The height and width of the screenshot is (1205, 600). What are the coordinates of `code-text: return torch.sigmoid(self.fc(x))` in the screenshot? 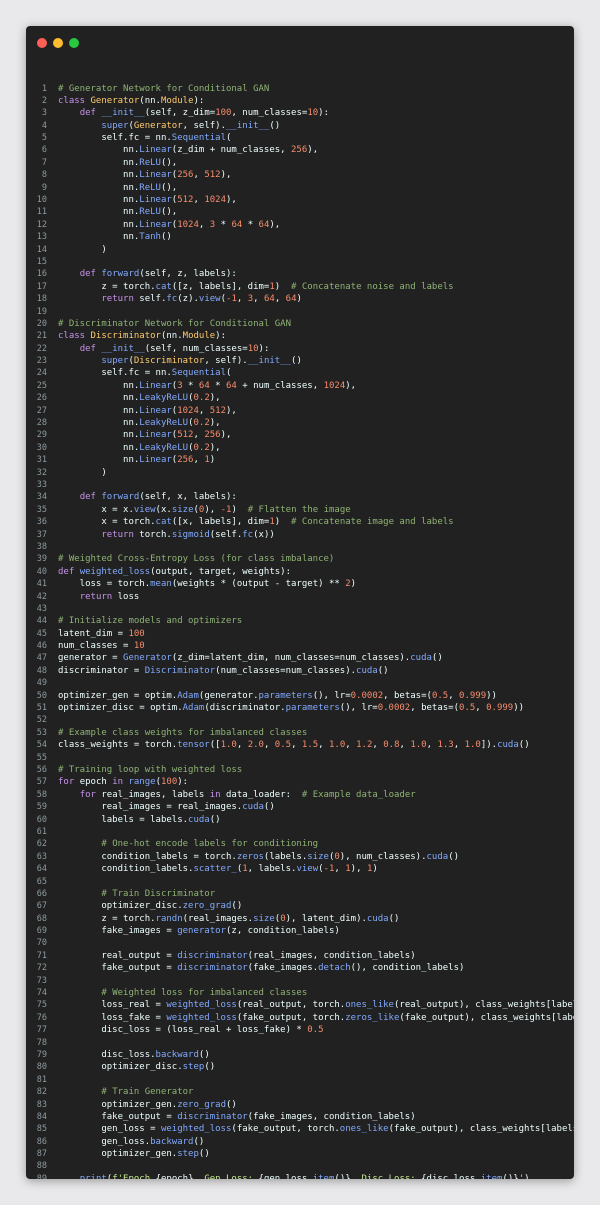 It's located at (166, 535).